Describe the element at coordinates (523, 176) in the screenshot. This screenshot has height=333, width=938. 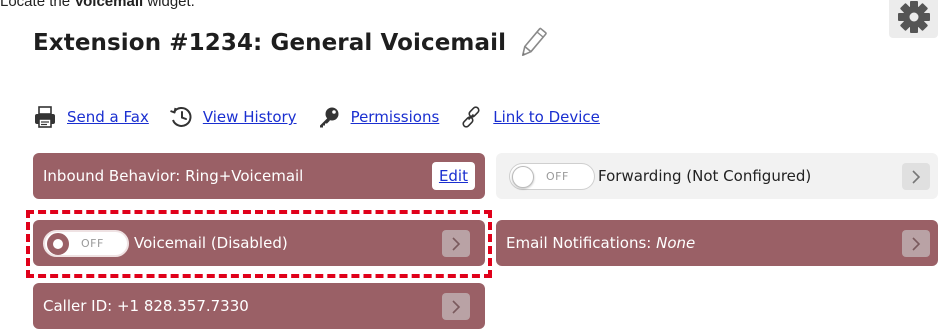
I see `toggle-knob` at that location.